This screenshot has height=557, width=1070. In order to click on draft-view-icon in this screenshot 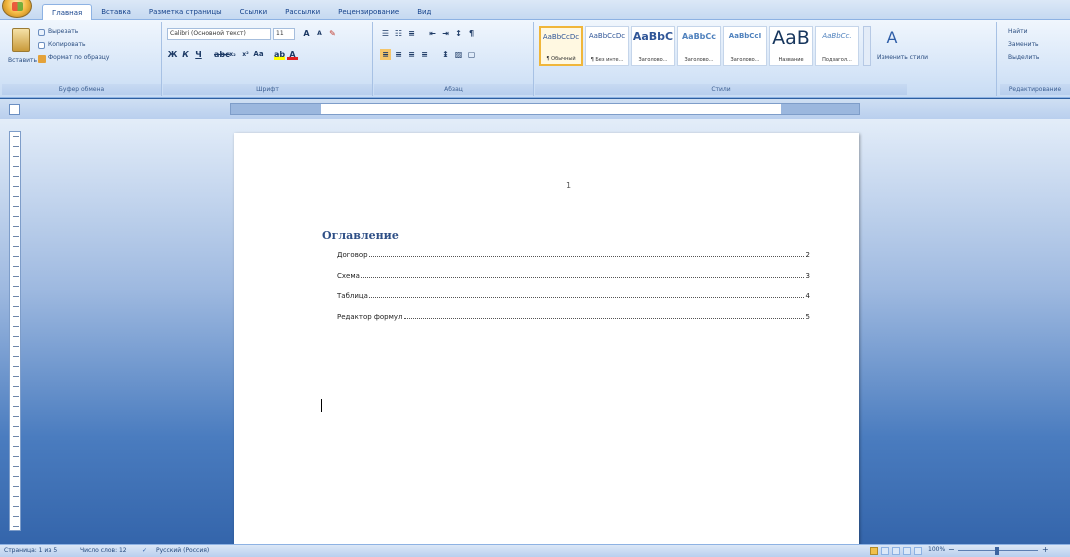, I will do `click(918, 551)`.